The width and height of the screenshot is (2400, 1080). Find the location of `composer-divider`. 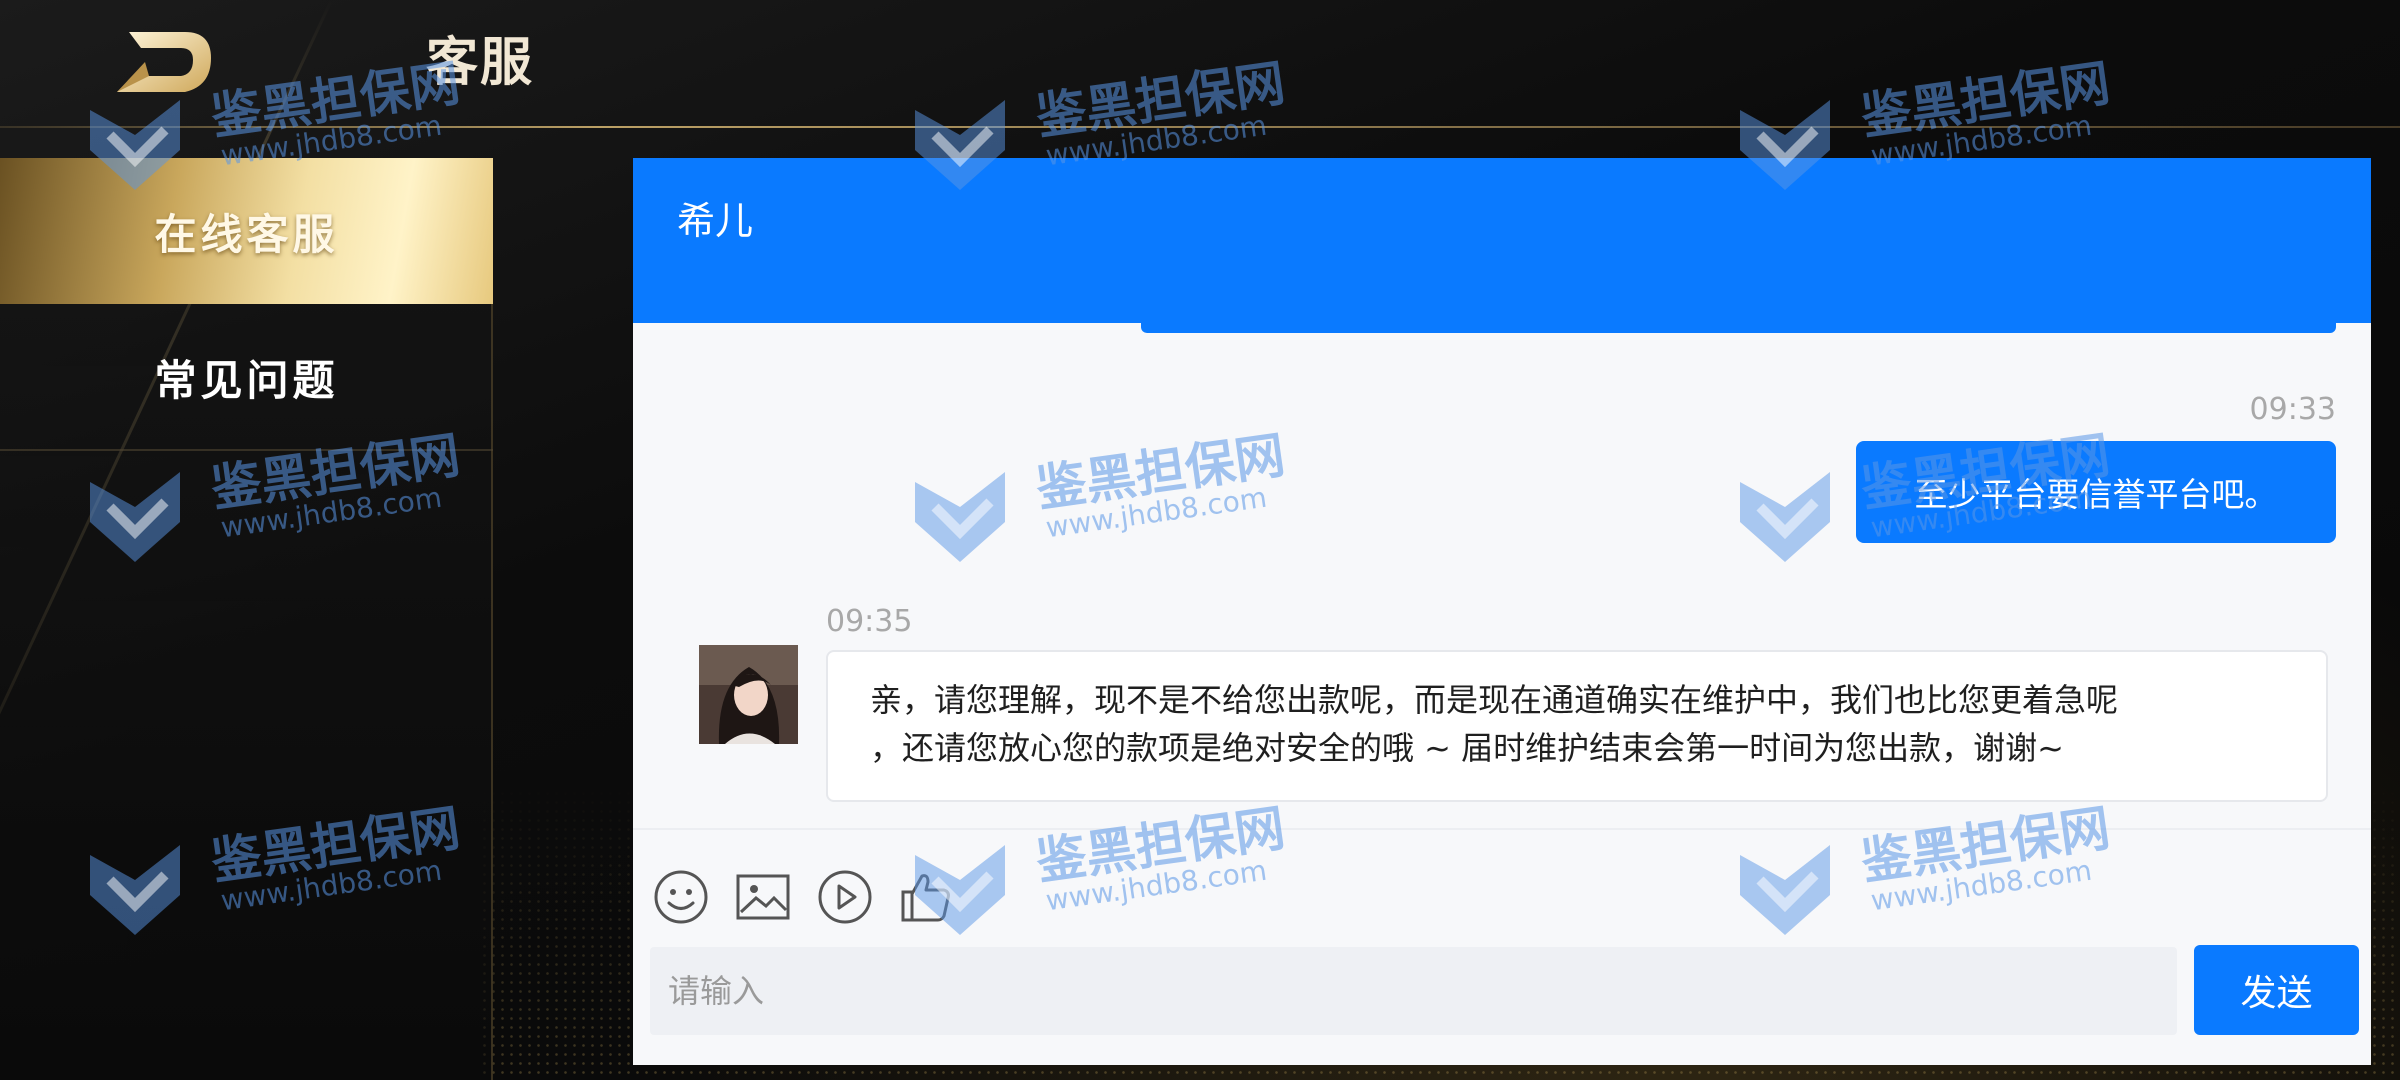

composer-divider is located at coordinates (1502, 829).